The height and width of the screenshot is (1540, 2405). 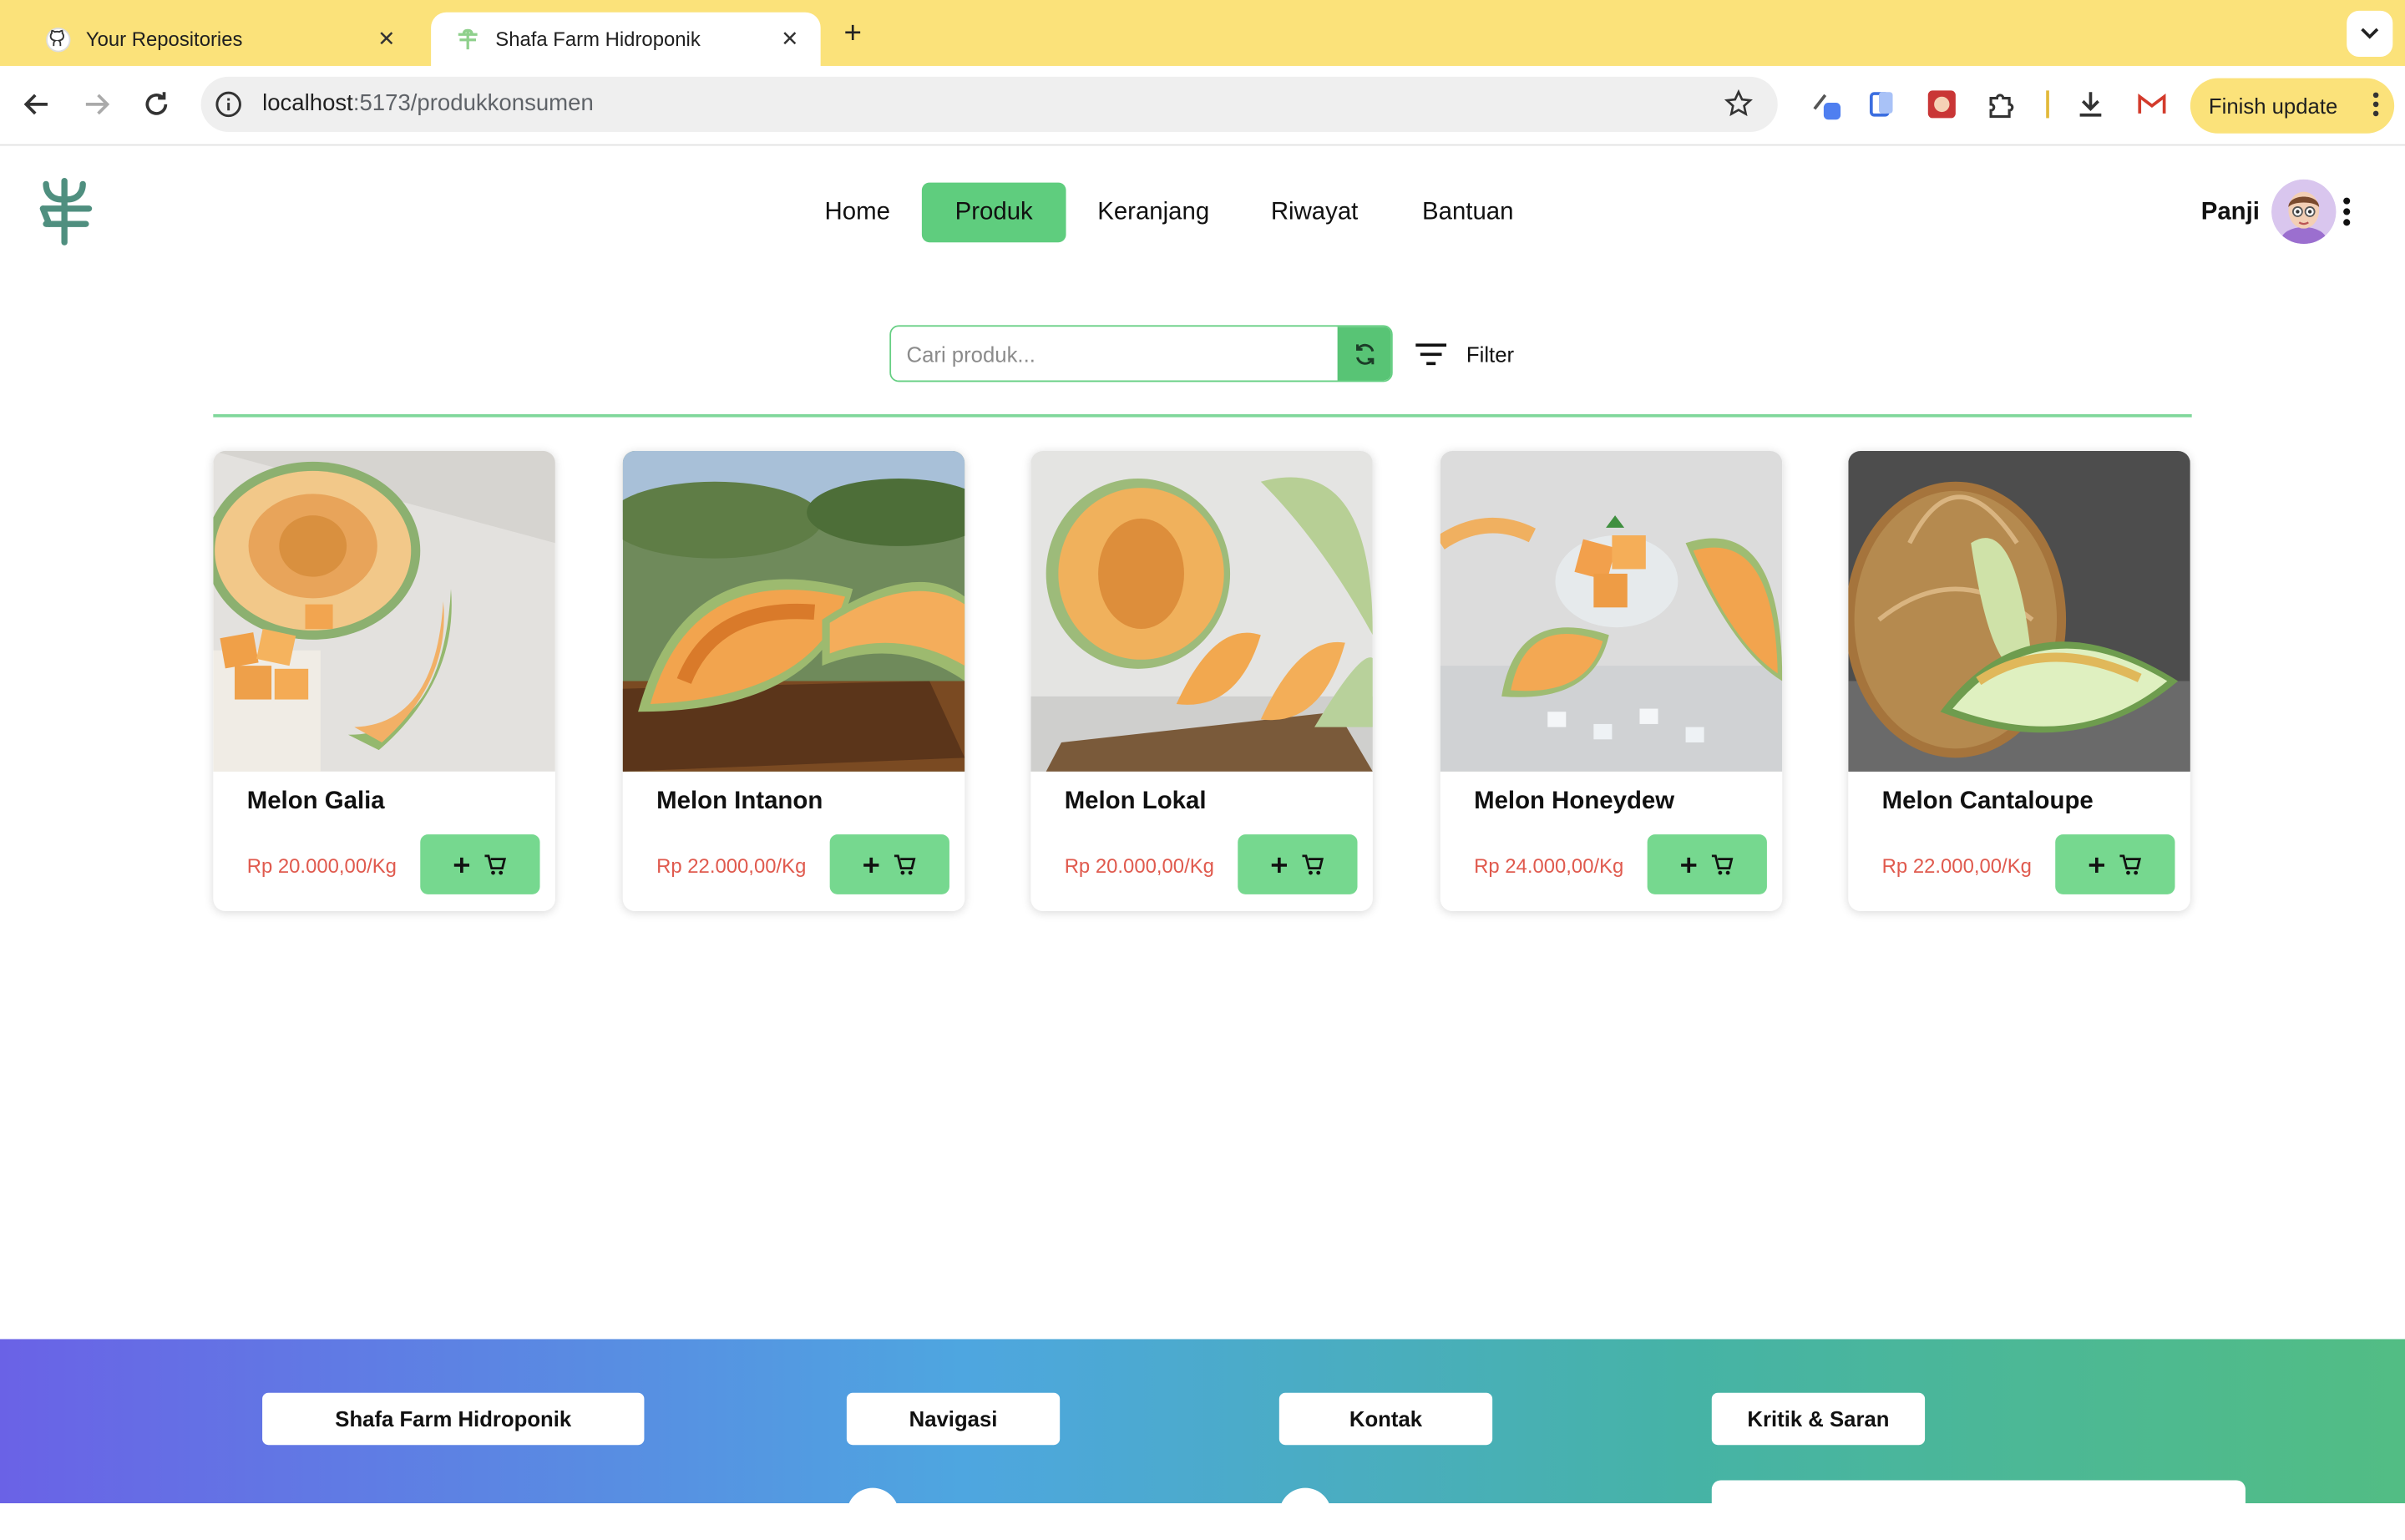 I want to click on shafa-farm-icon, so click(x=468, y=39).